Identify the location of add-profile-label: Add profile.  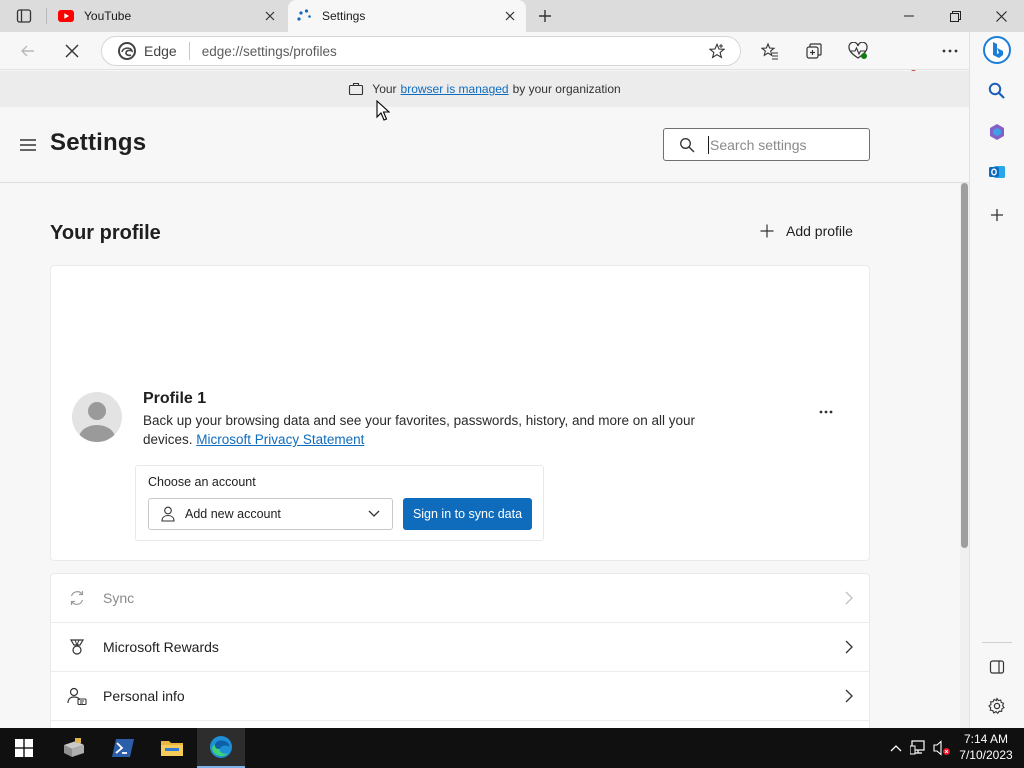
(819, 231).